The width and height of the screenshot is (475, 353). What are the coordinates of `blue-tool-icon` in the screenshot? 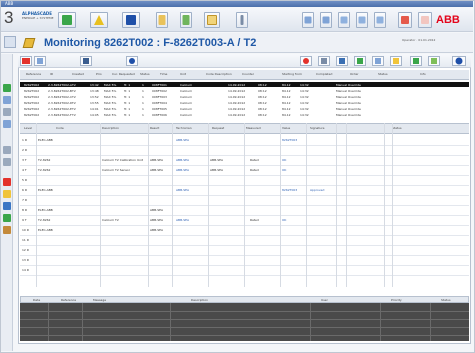 It's located at (7, 100).